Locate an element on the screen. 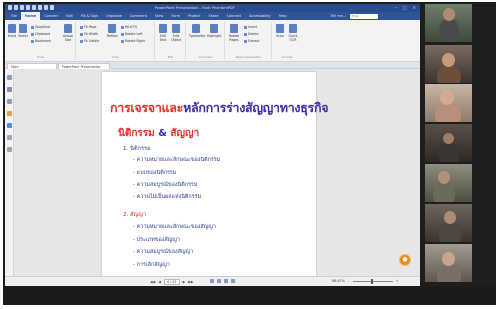  hand-button: Hand is located at coordinates (12, 31).